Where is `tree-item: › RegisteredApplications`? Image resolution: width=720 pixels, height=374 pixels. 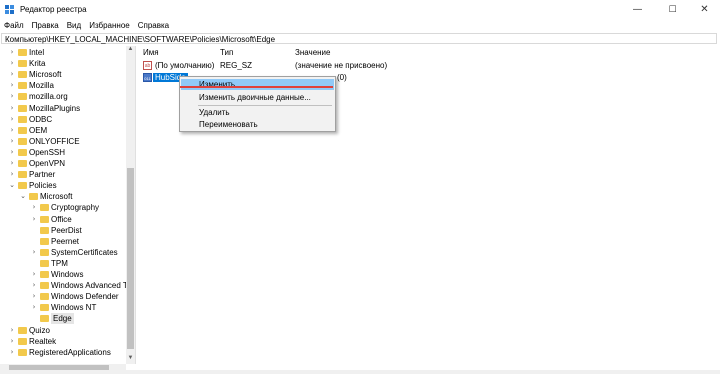
tree-item: › RegisteredApplications is located at coordinates (63, 352).